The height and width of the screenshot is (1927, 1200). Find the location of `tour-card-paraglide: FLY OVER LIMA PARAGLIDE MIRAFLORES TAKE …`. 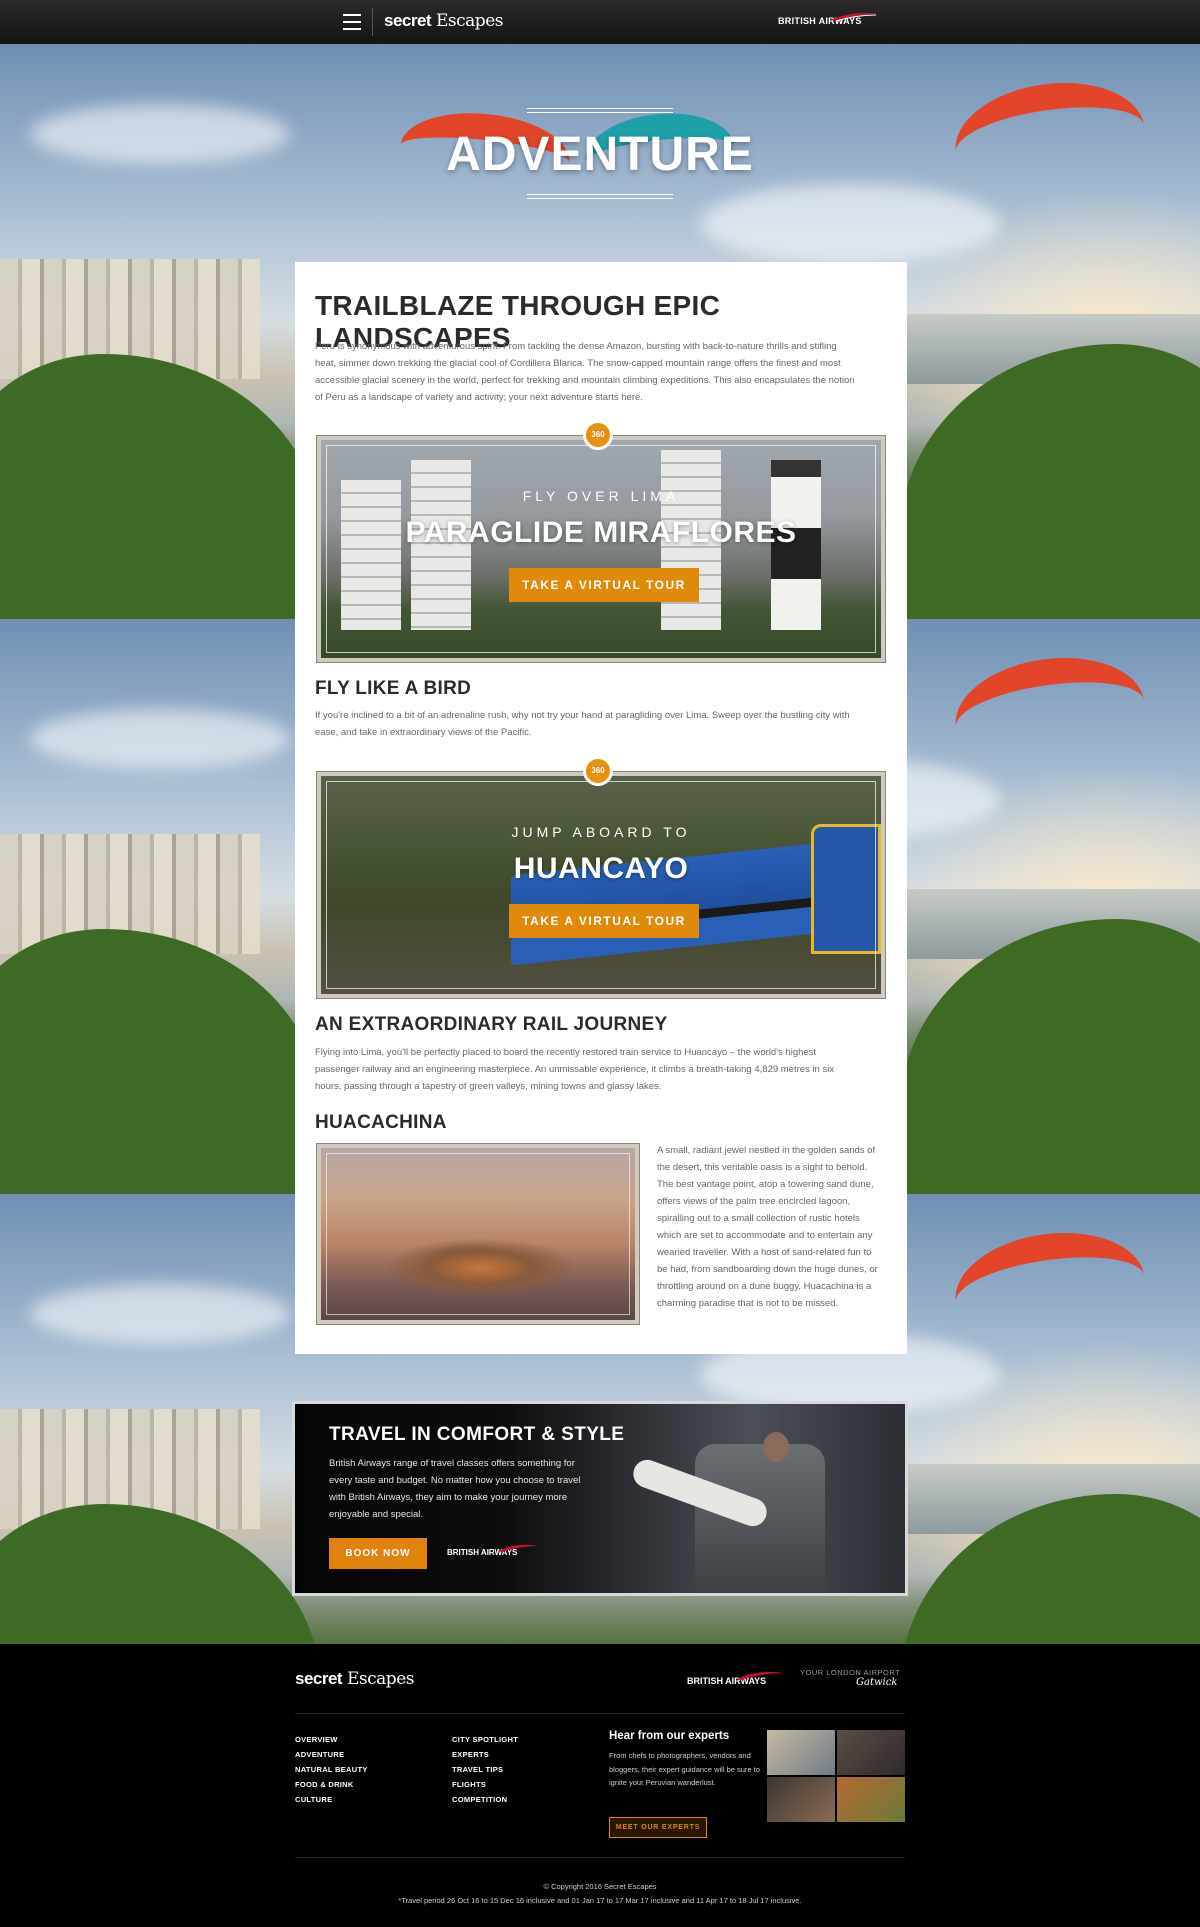

tour-card-paraglide: FLY OVER LIMA PARAGLIDE MIRAFLORES TAKE … is located at coordinates (601, 549).